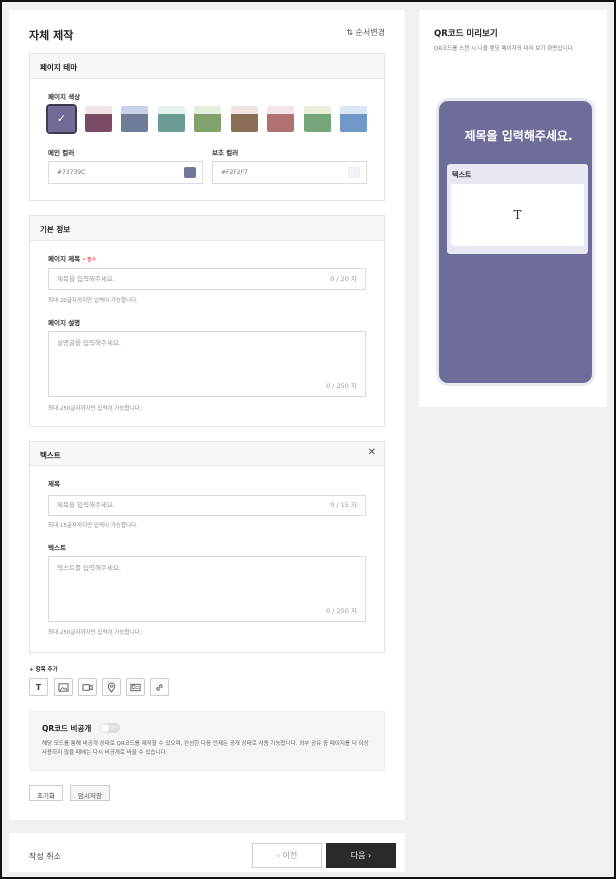 Image resolution: width=616 pixels, height=879 pixels. Describe the element at coordinates (207, 66) in the screenshot. I see `theme-card-header: 페이지 테마` at that location.